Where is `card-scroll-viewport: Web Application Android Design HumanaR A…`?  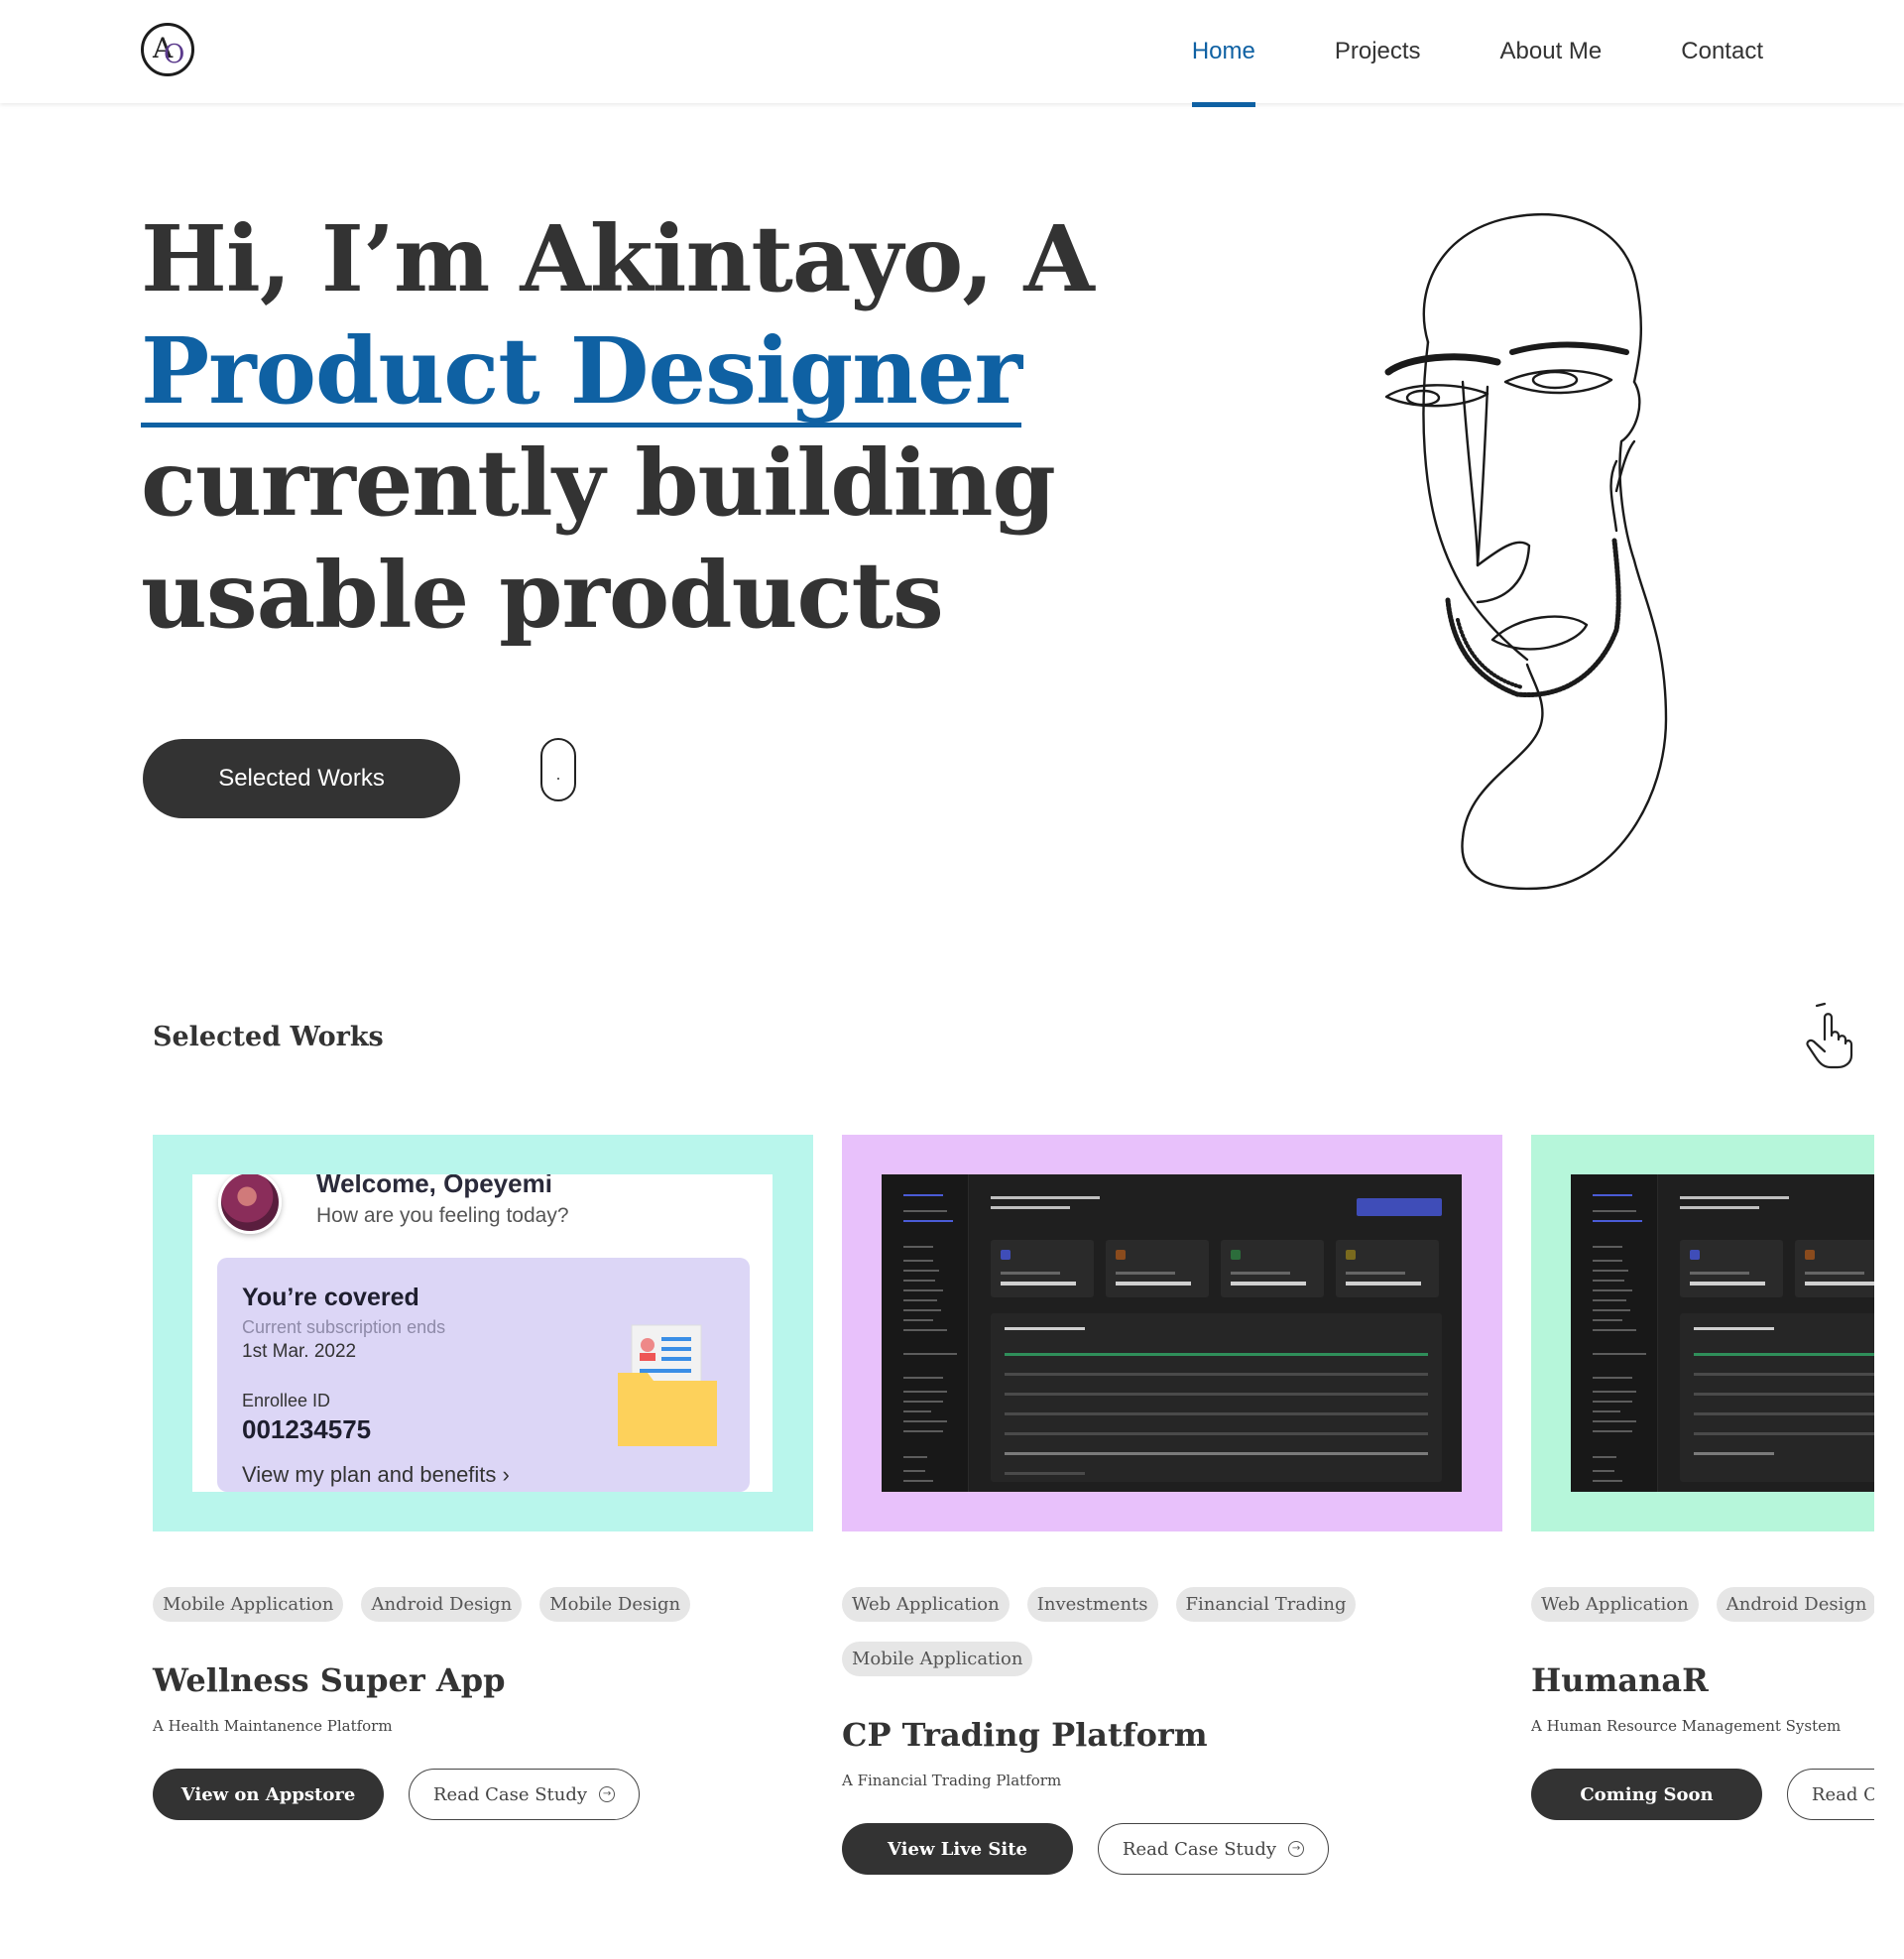
card-scroll-viewport: Web Application Android Design HumanaR A… is located at coordinates (1702, 1521).